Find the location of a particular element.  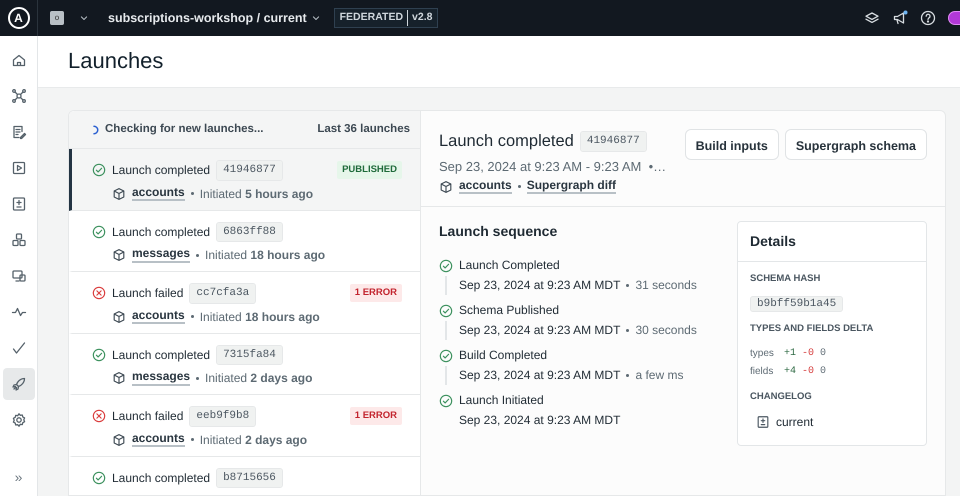

launch-list-item: Launch failed eeb9f9b8 accounts Initiated 2 days ago 1 ERROR is located at coordinates (244, 425).